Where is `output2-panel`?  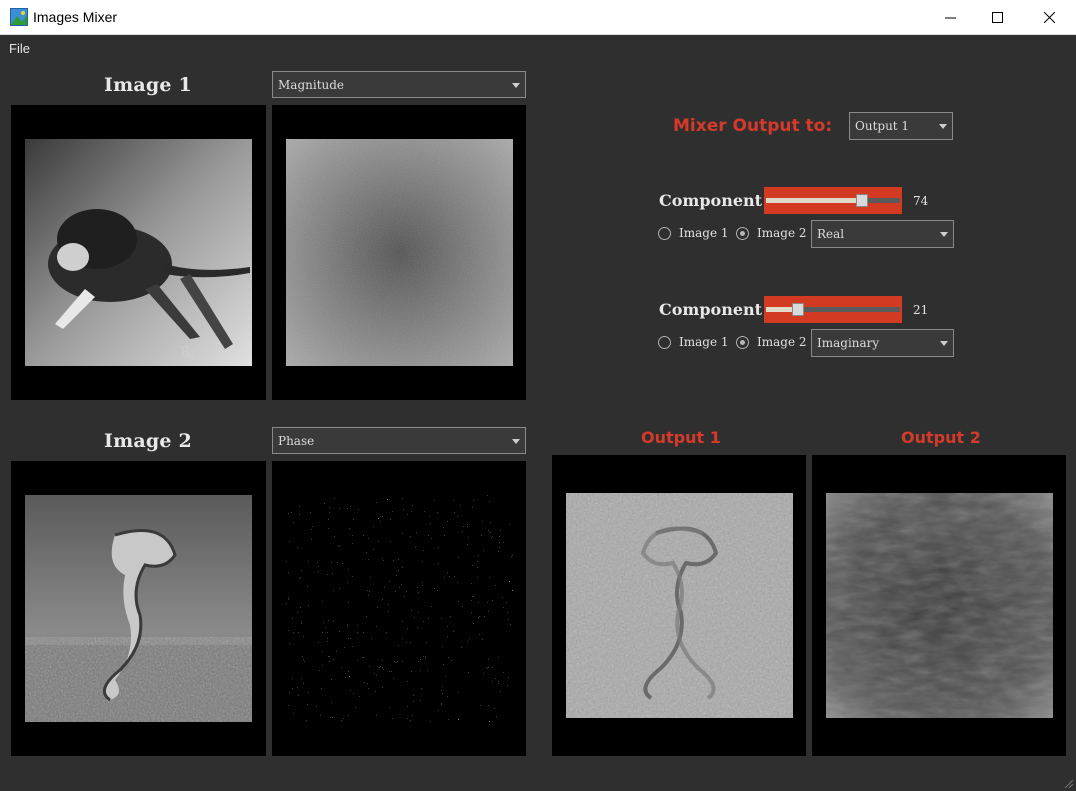 output2-panel is located at coordinates (939, 605).